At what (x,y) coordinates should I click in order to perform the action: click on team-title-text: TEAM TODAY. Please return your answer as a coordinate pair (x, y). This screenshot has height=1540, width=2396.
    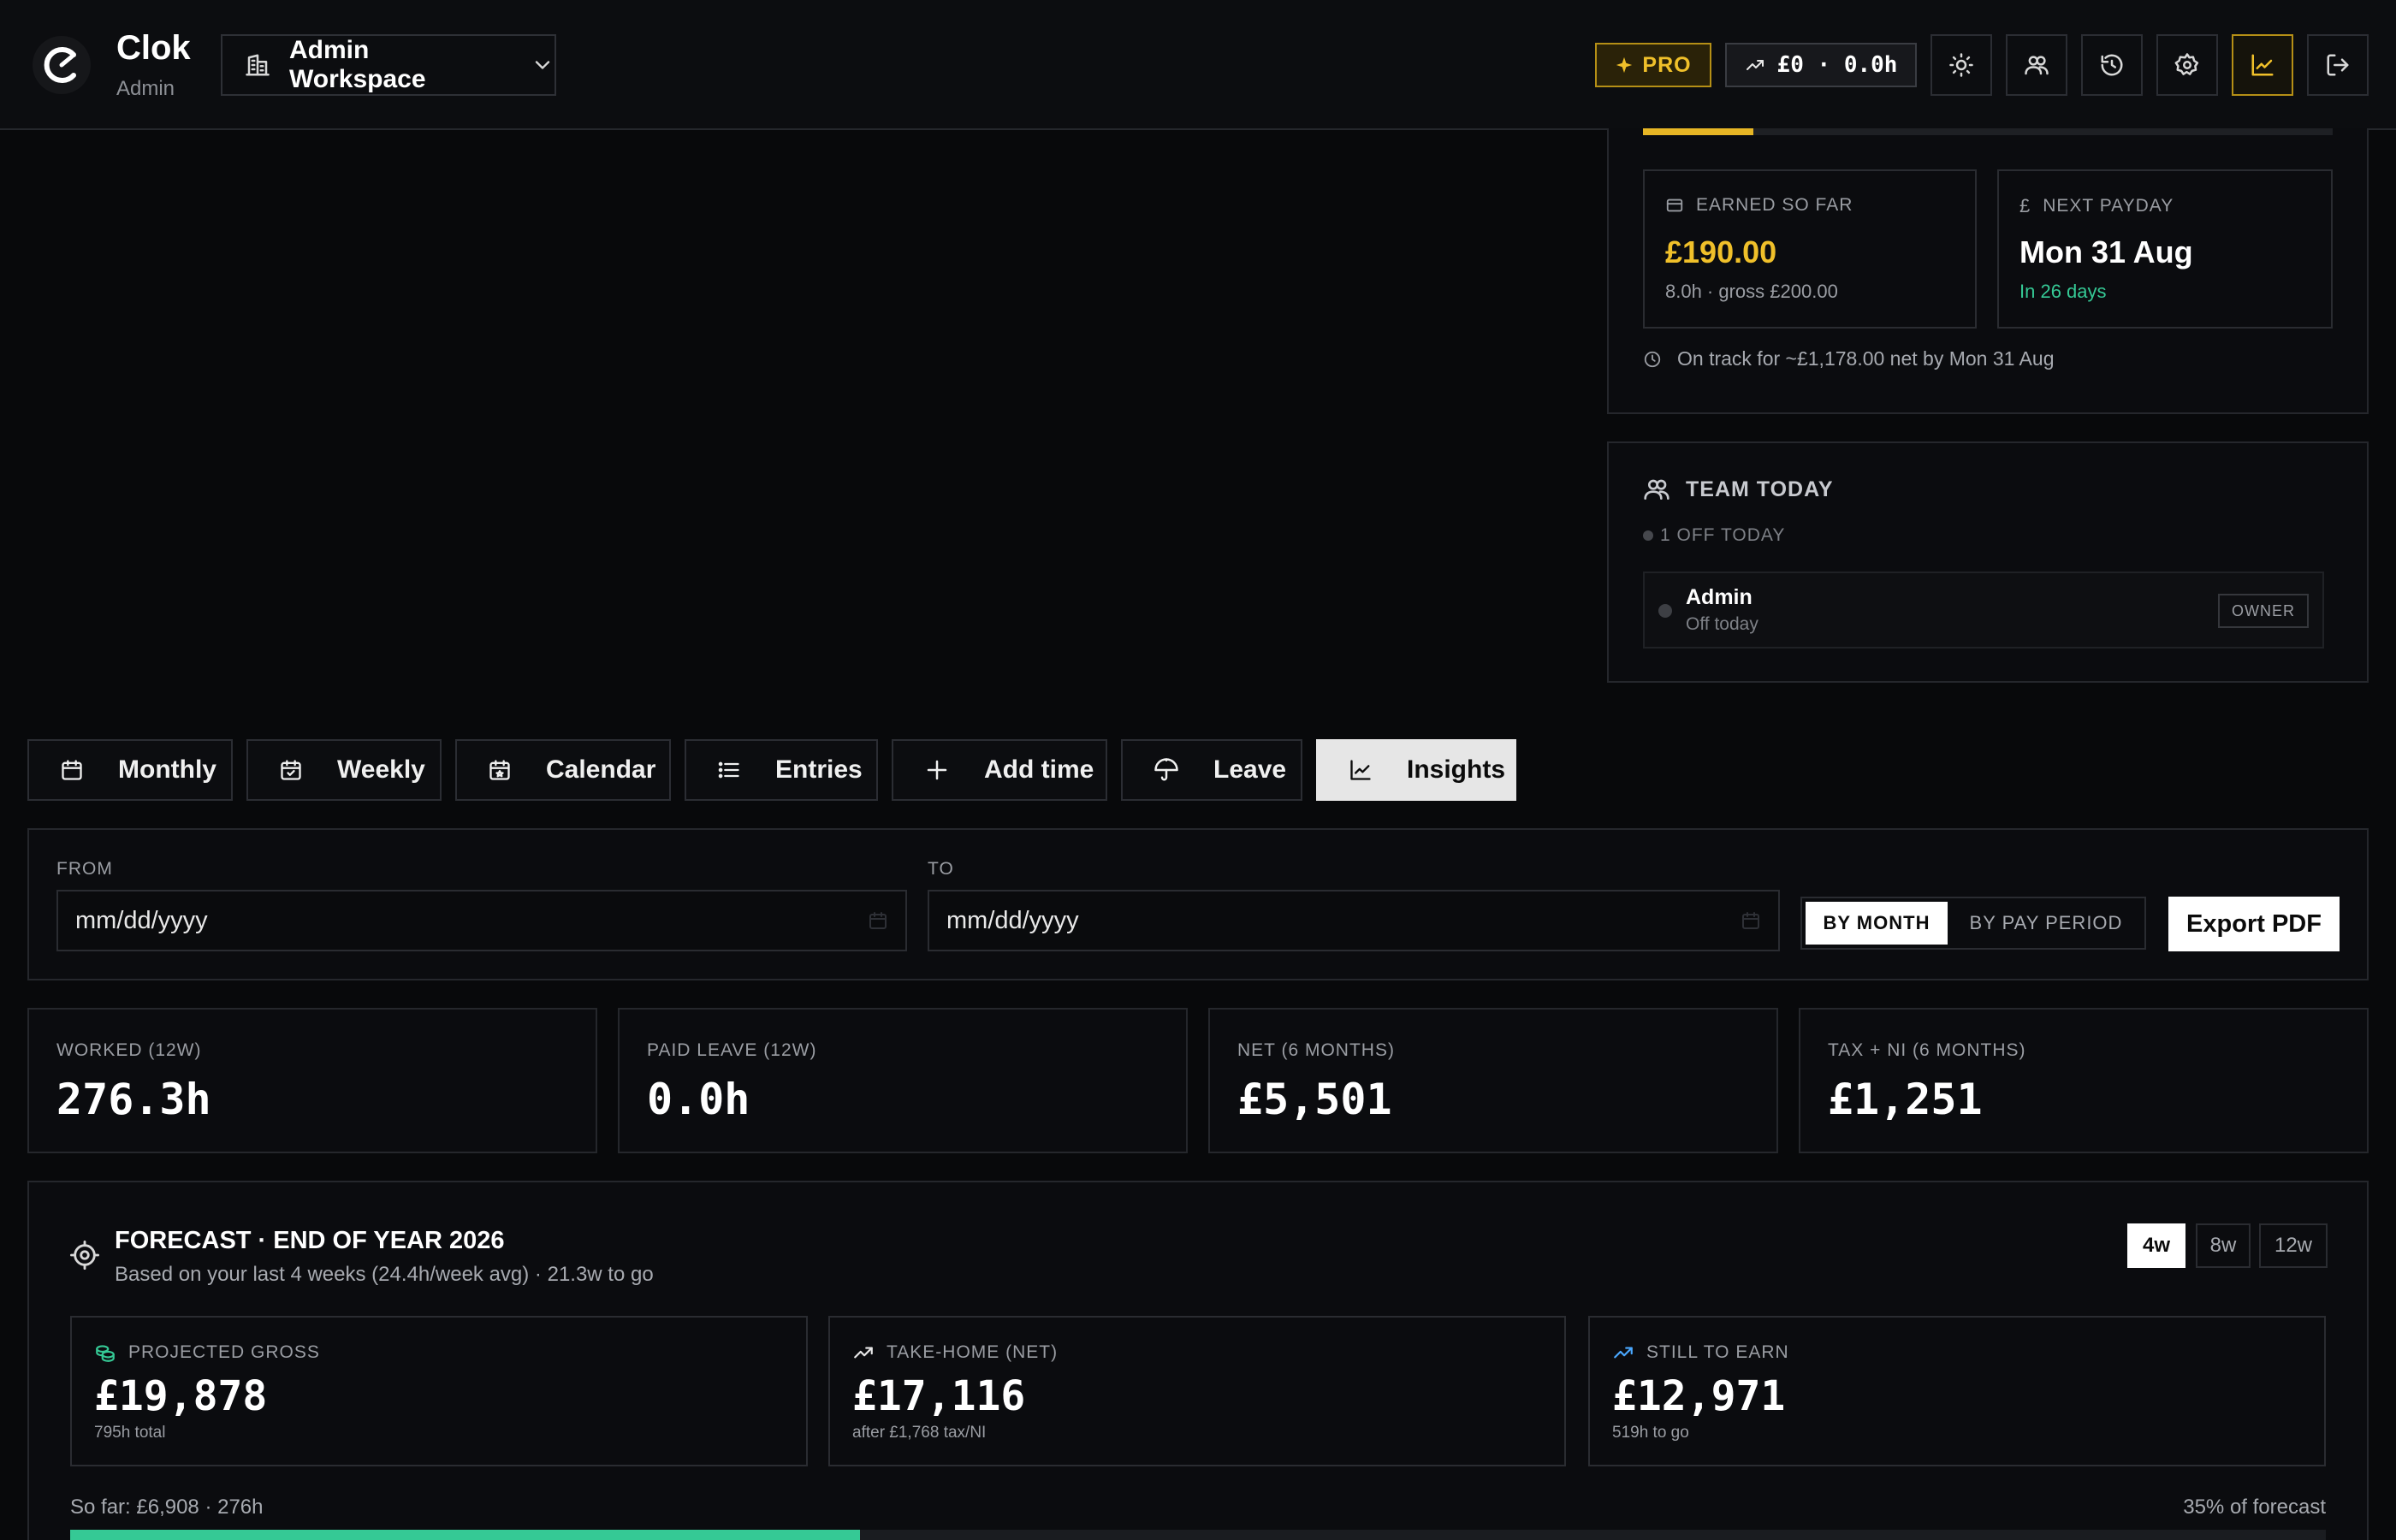
    Looking at the image, I should click on (1760, 489).